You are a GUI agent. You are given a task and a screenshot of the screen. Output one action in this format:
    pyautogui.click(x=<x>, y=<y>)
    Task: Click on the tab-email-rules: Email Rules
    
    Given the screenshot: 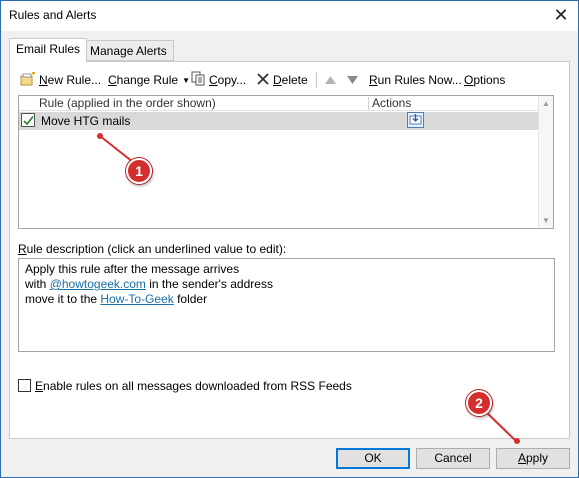 What is the action you would take?
    pyautogui.click(x=48, y=50)
    